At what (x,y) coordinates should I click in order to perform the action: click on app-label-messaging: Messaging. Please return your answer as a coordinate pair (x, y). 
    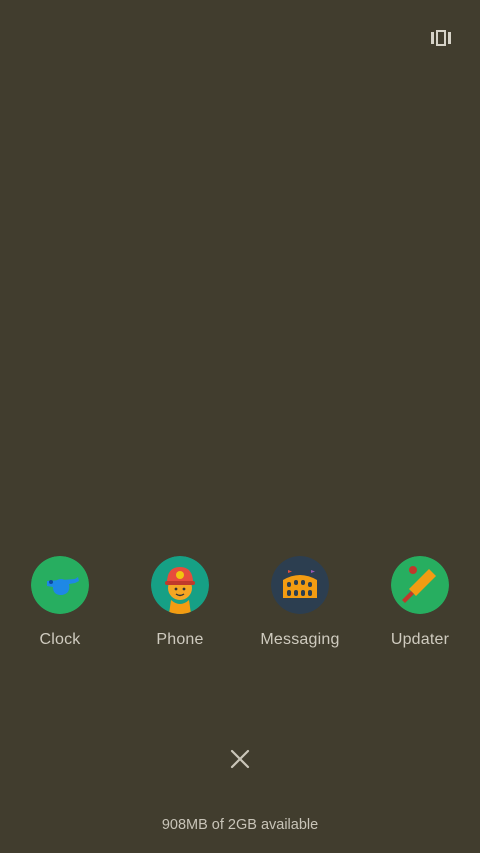
    Looking at the image, I should click on (300, 639).